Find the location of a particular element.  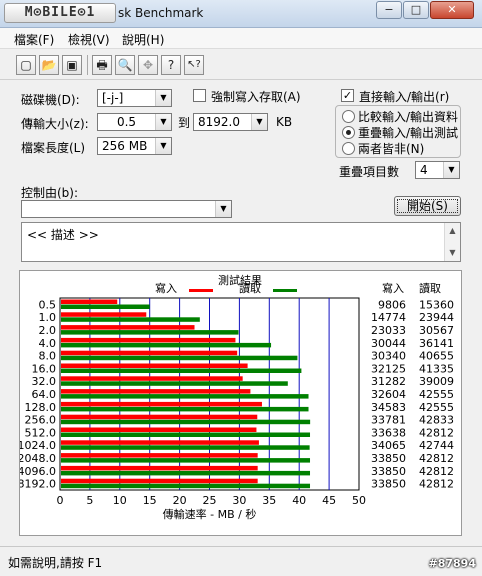

verify-mode-group: 比較輸入/輸出資料 重疊輸入/輸出測試 兩者皆非(N) is located at coordinates (398, 131).